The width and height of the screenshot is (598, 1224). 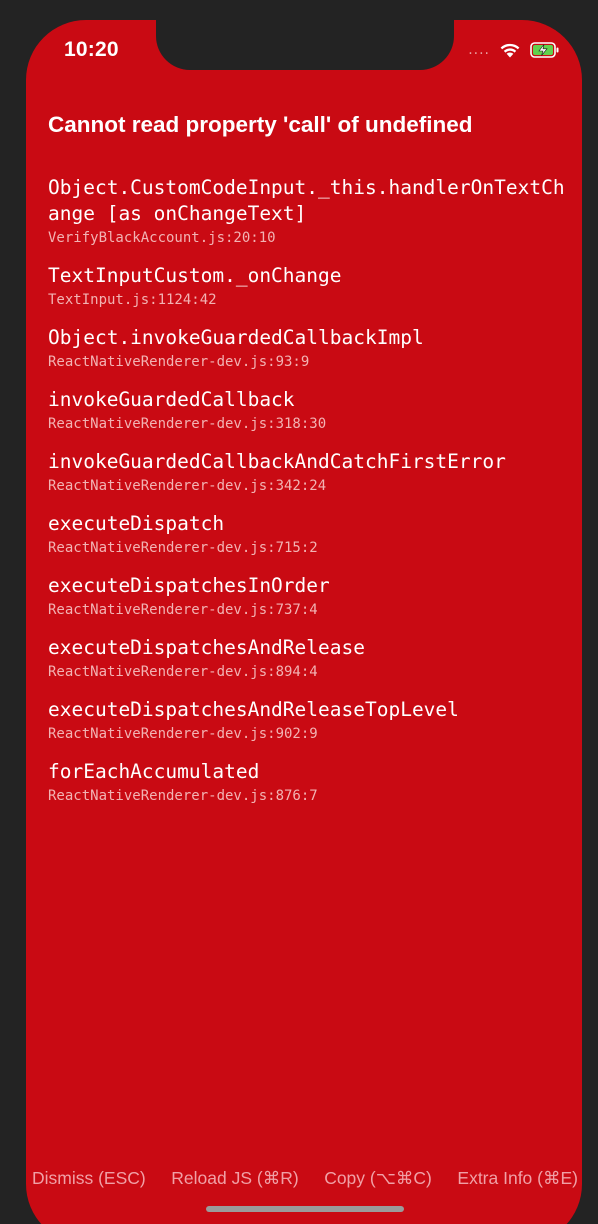 I want to click on error-title: Cannot read property 'call' of undefined, so click(x=260, y=124).